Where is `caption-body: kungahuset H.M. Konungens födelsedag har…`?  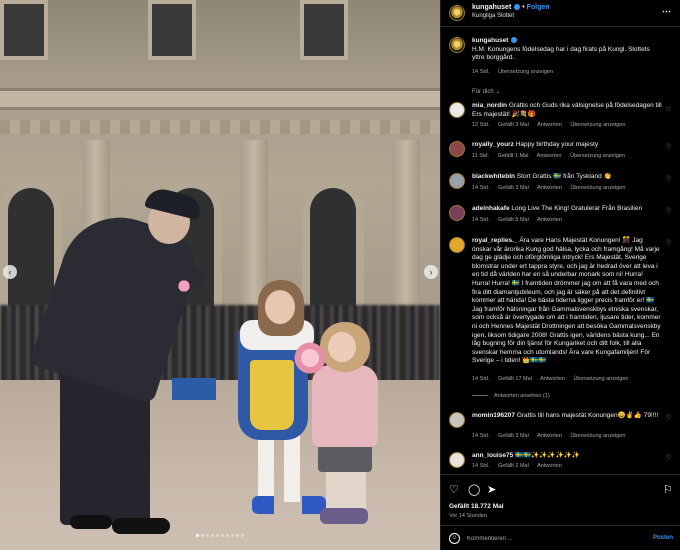 caption-body: kungahuset H.M. Konungens födelsedag har… is located at coordinates (567, 50).